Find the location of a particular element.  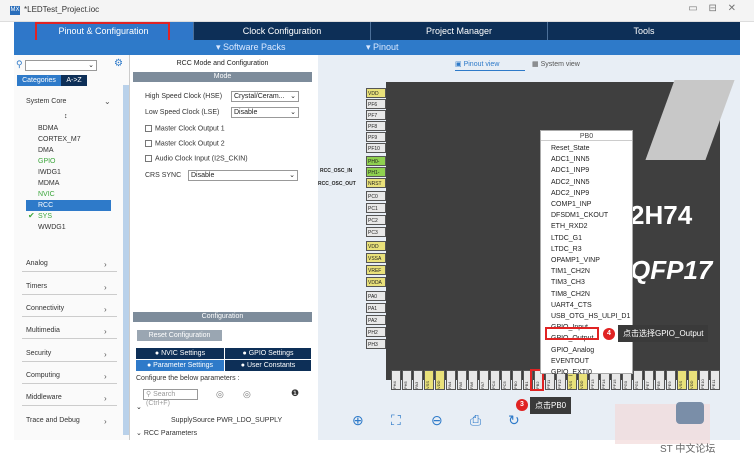

pin-pc4: PC4 is located at coordinates (495, 380).